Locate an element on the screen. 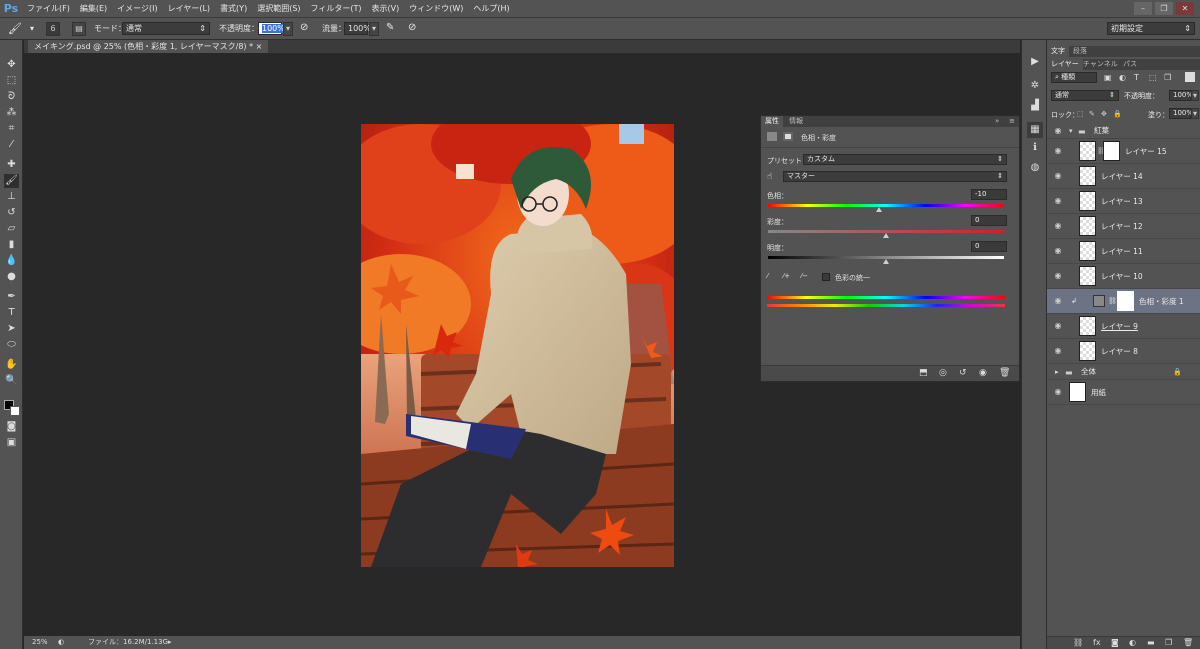 The image size is (1200, 649). color-panel-icon: ◍ is located at coordinates (1035, 168).